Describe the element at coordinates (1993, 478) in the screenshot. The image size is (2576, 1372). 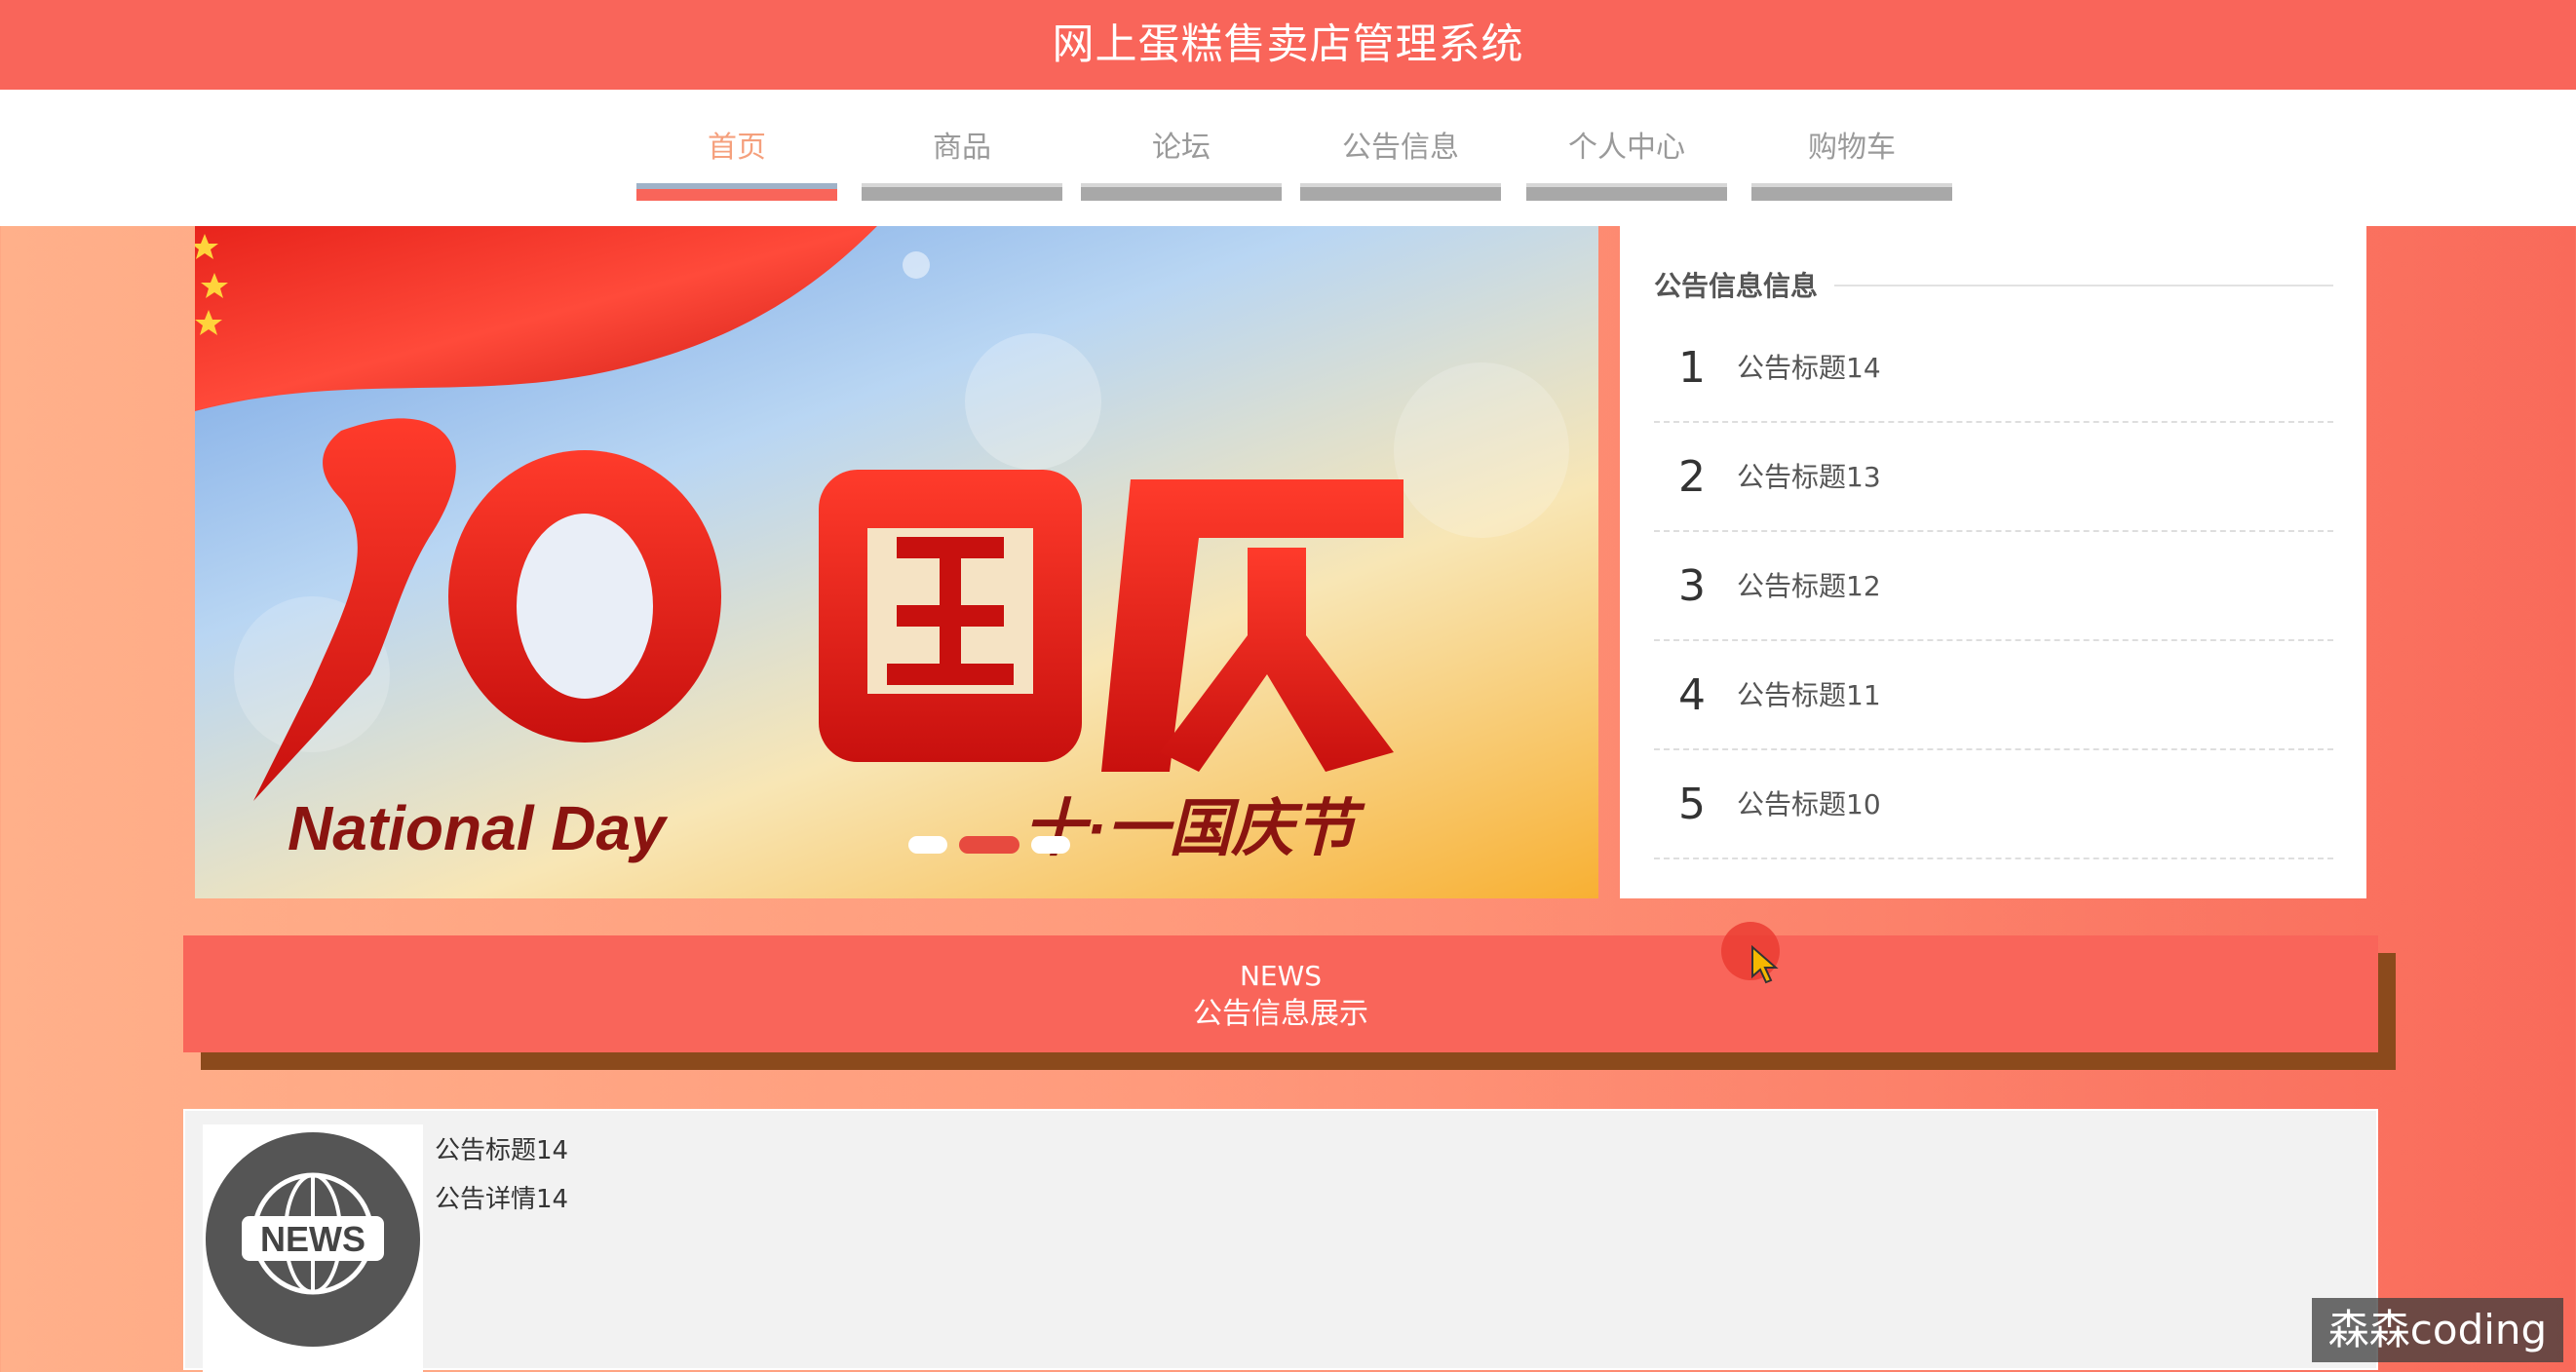
I see `notice-list-item: 2 公告标题13` at that location.